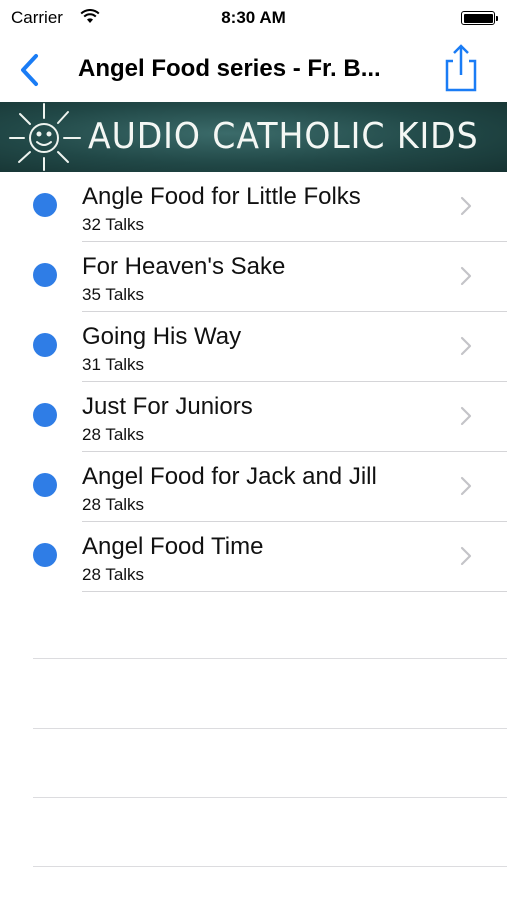 Image resolution: width=507 pixels, height=900 pixels. Describe the element at coordinates (167, 406) in the screenshot. I see `series-title: Just For Juniors` at that location.